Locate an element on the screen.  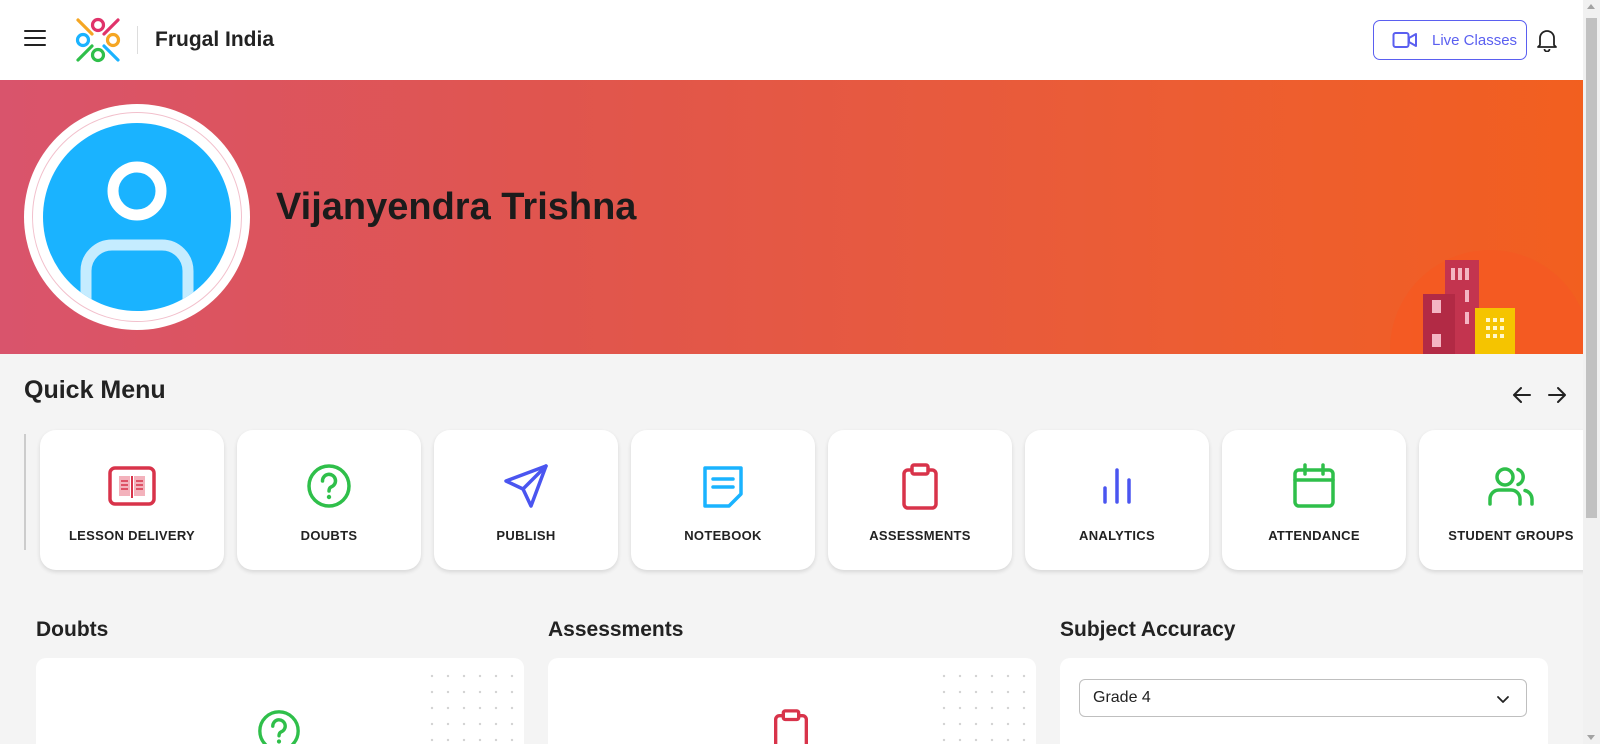
chevron-down-icon is located at coordinates (1503, 699).